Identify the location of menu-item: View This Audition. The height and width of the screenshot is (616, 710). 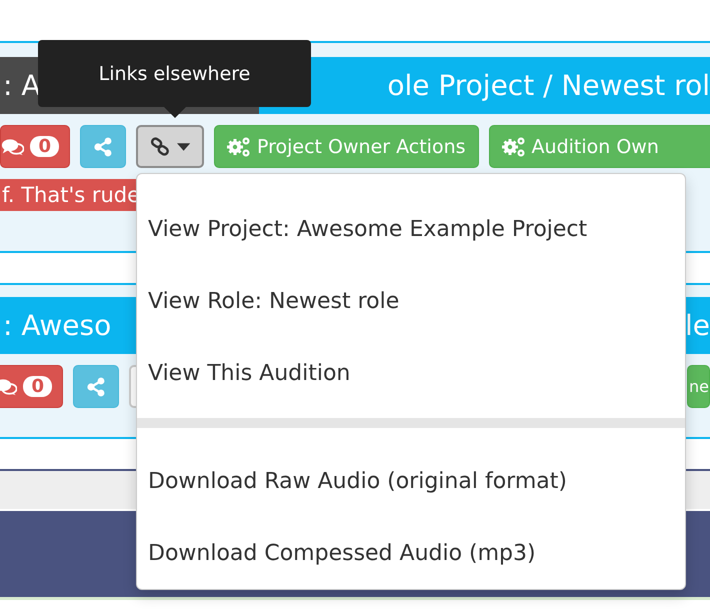
(411, 373).